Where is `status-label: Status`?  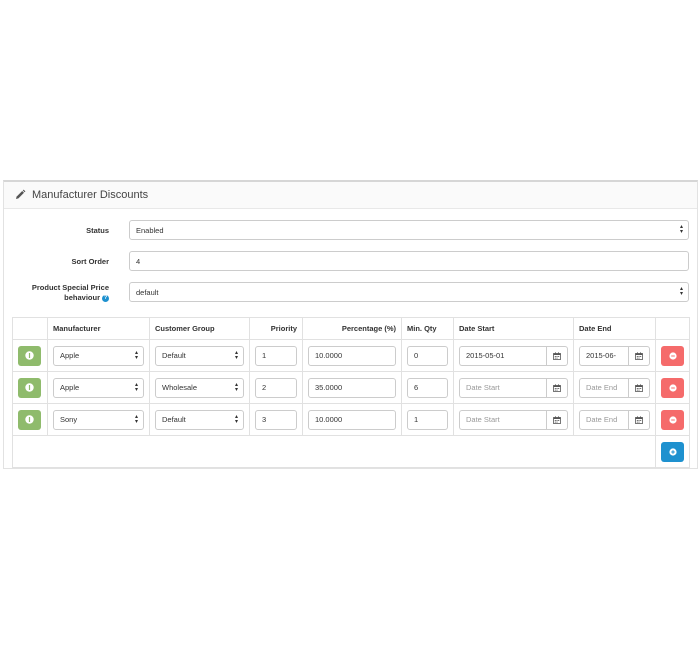
status-label: Status is located at coordinates (97, 230).